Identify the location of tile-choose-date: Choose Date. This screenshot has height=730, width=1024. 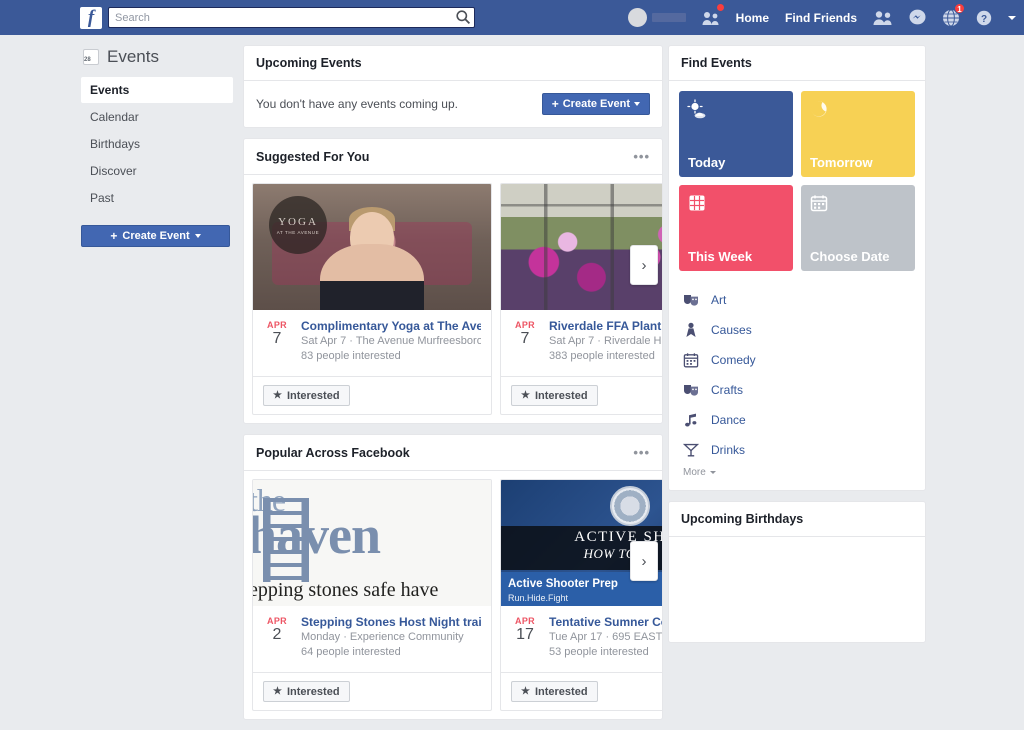
(858, 228).